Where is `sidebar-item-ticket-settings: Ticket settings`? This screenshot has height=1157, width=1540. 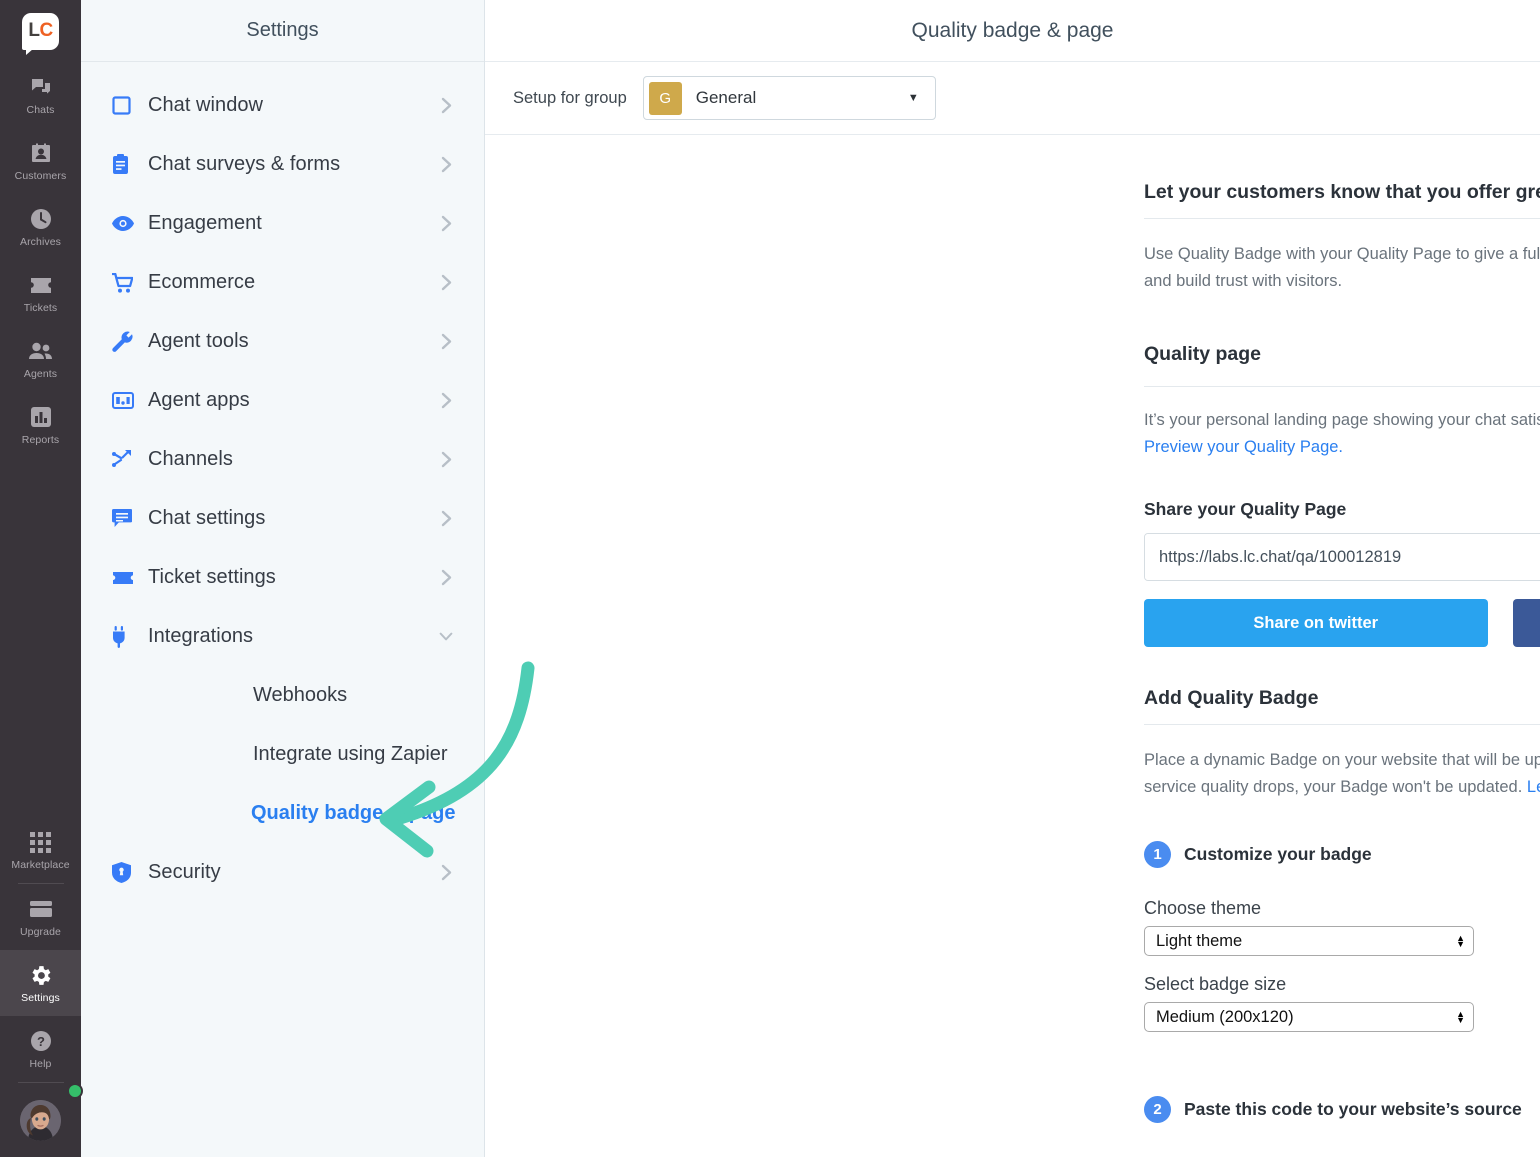 sidebar-item-ticket-settings: Ticket settings is located at coordinates (282, 577).